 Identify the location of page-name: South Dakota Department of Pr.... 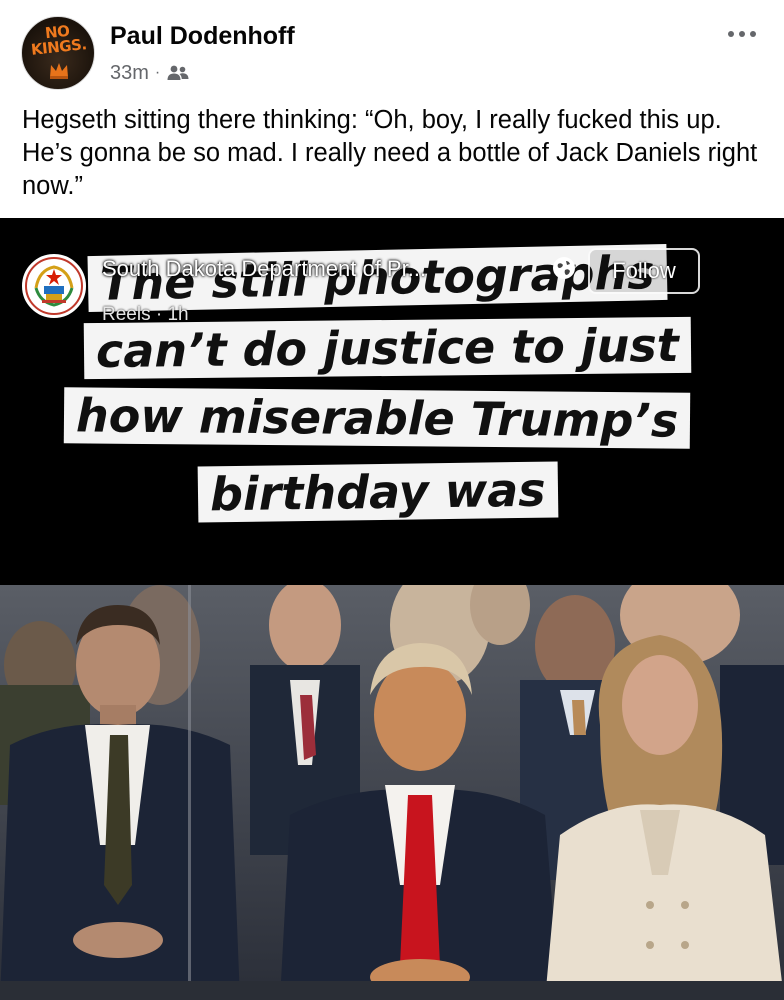
(264, 269).